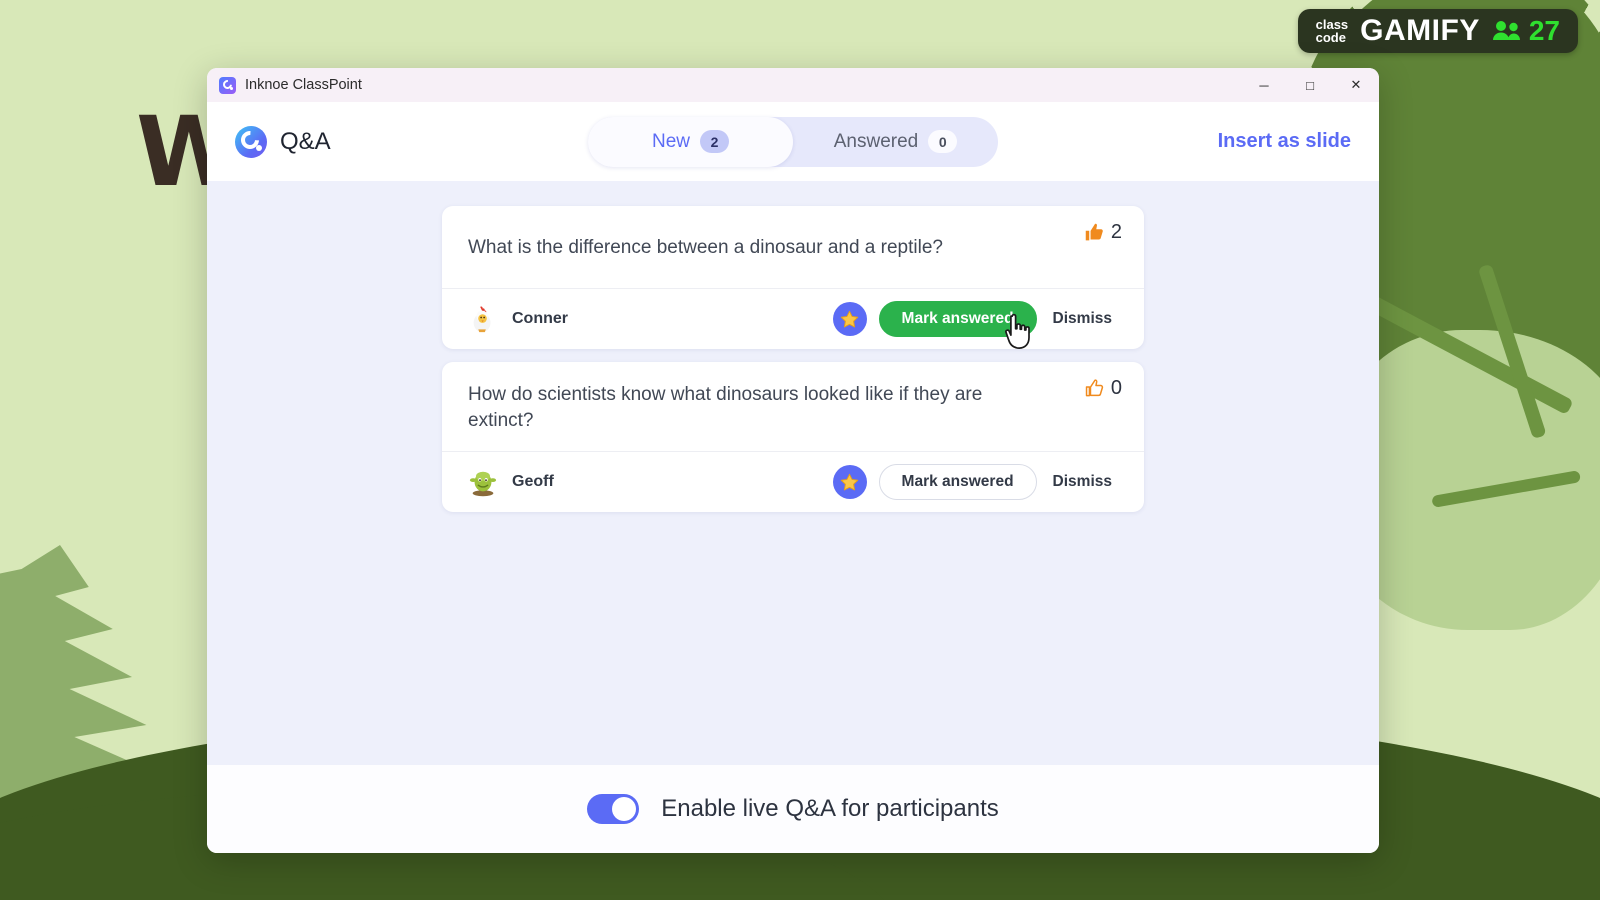 The height and width of the screenshot is (900, 1600). I want to click on question-author: Conner, so click(540, 318).